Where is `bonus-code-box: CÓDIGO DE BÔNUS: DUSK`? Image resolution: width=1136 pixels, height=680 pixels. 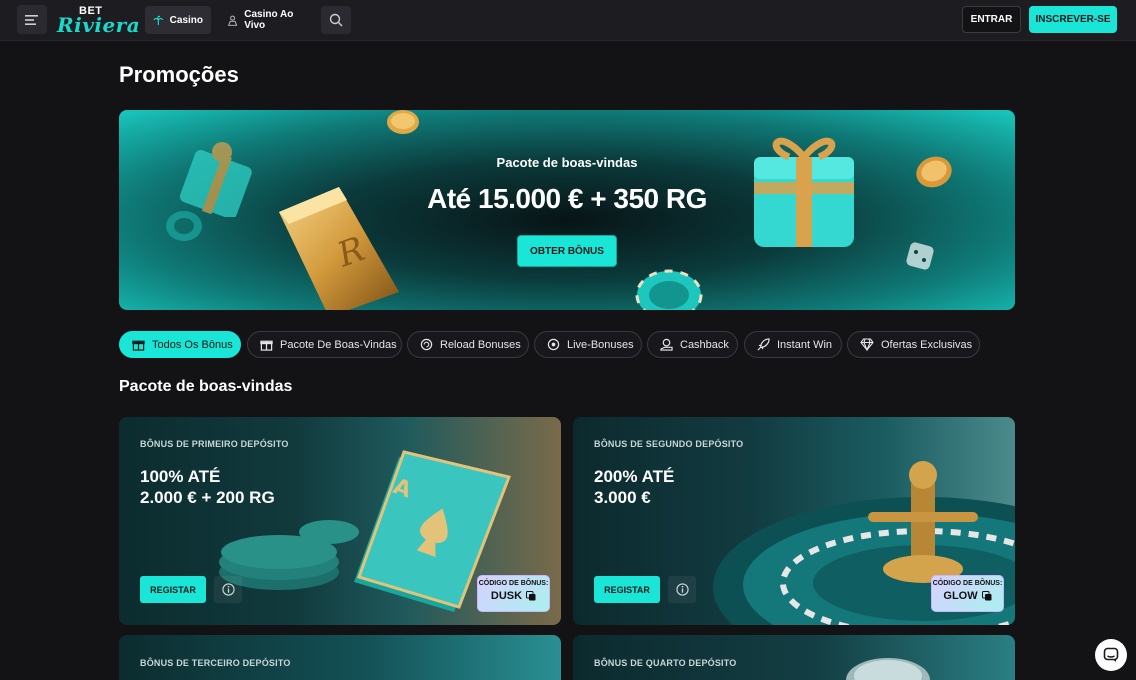
bonus-code-box: CÓDIGO DE BÔNUS: DUSK is located at coordinates (513, 593).